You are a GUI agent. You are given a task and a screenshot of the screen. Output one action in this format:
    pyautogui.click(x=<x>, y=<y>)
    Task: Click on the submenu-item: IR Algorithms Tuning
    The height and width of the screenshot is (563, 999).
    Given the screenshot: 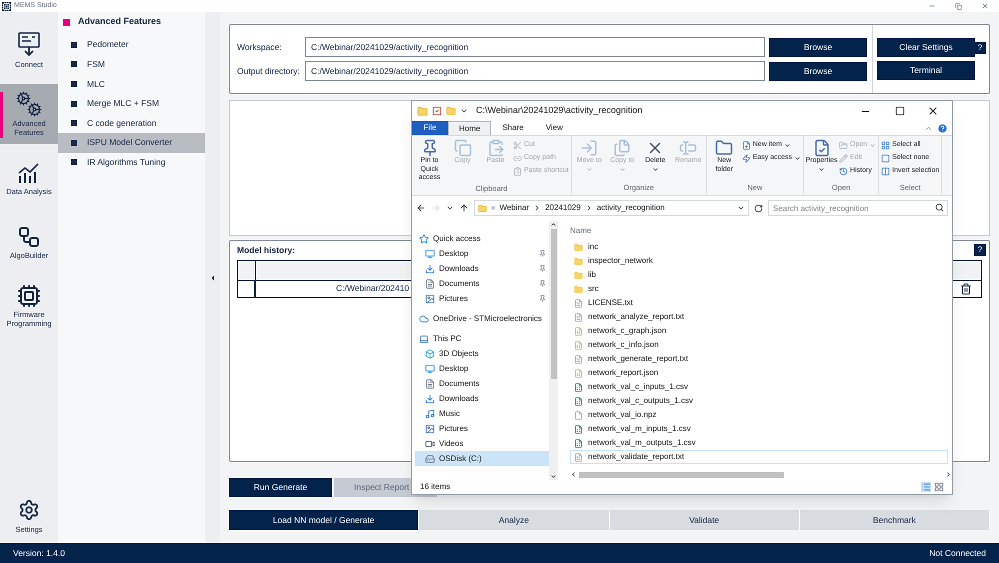 What is the action you would take?
    pyautogui.click(x=131, y=162)
    